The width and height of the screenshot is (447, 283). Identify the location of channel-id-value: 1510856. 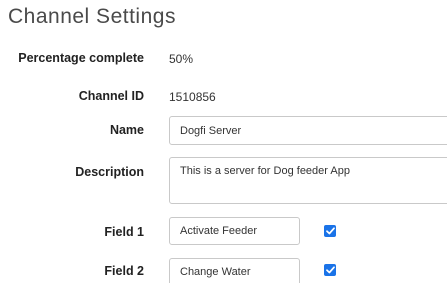
(192, 97).